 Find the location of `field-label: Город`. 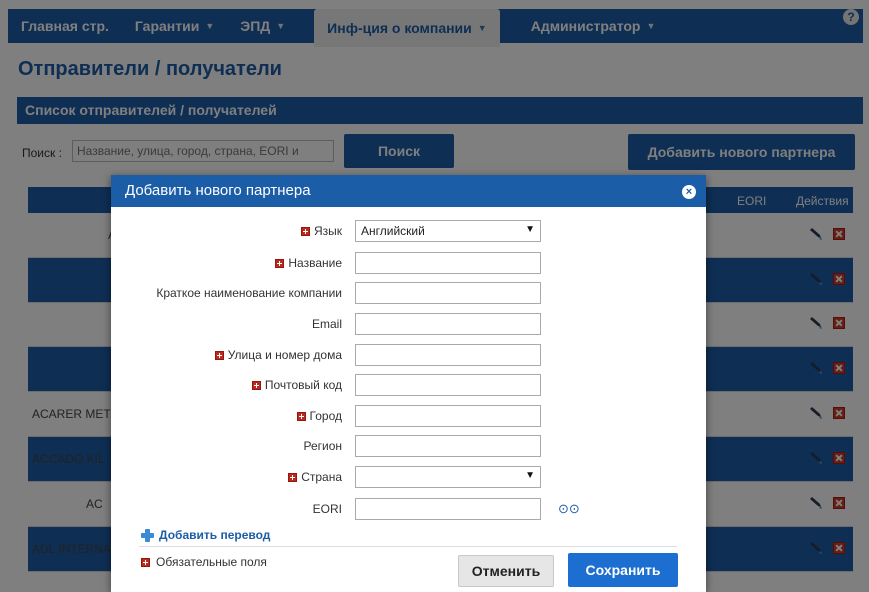

field-label: Город is located at coordinates (319, 416).